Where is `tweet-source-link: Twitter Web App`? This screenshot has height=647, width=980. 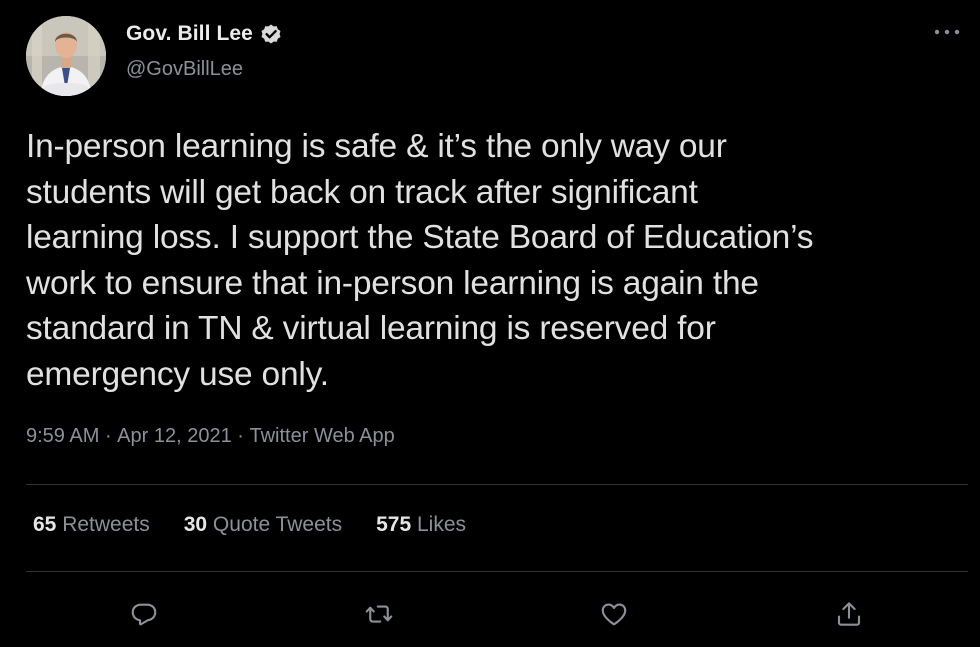 tweet-source-link: Twitter Web App is located at coordinates (321, 436).